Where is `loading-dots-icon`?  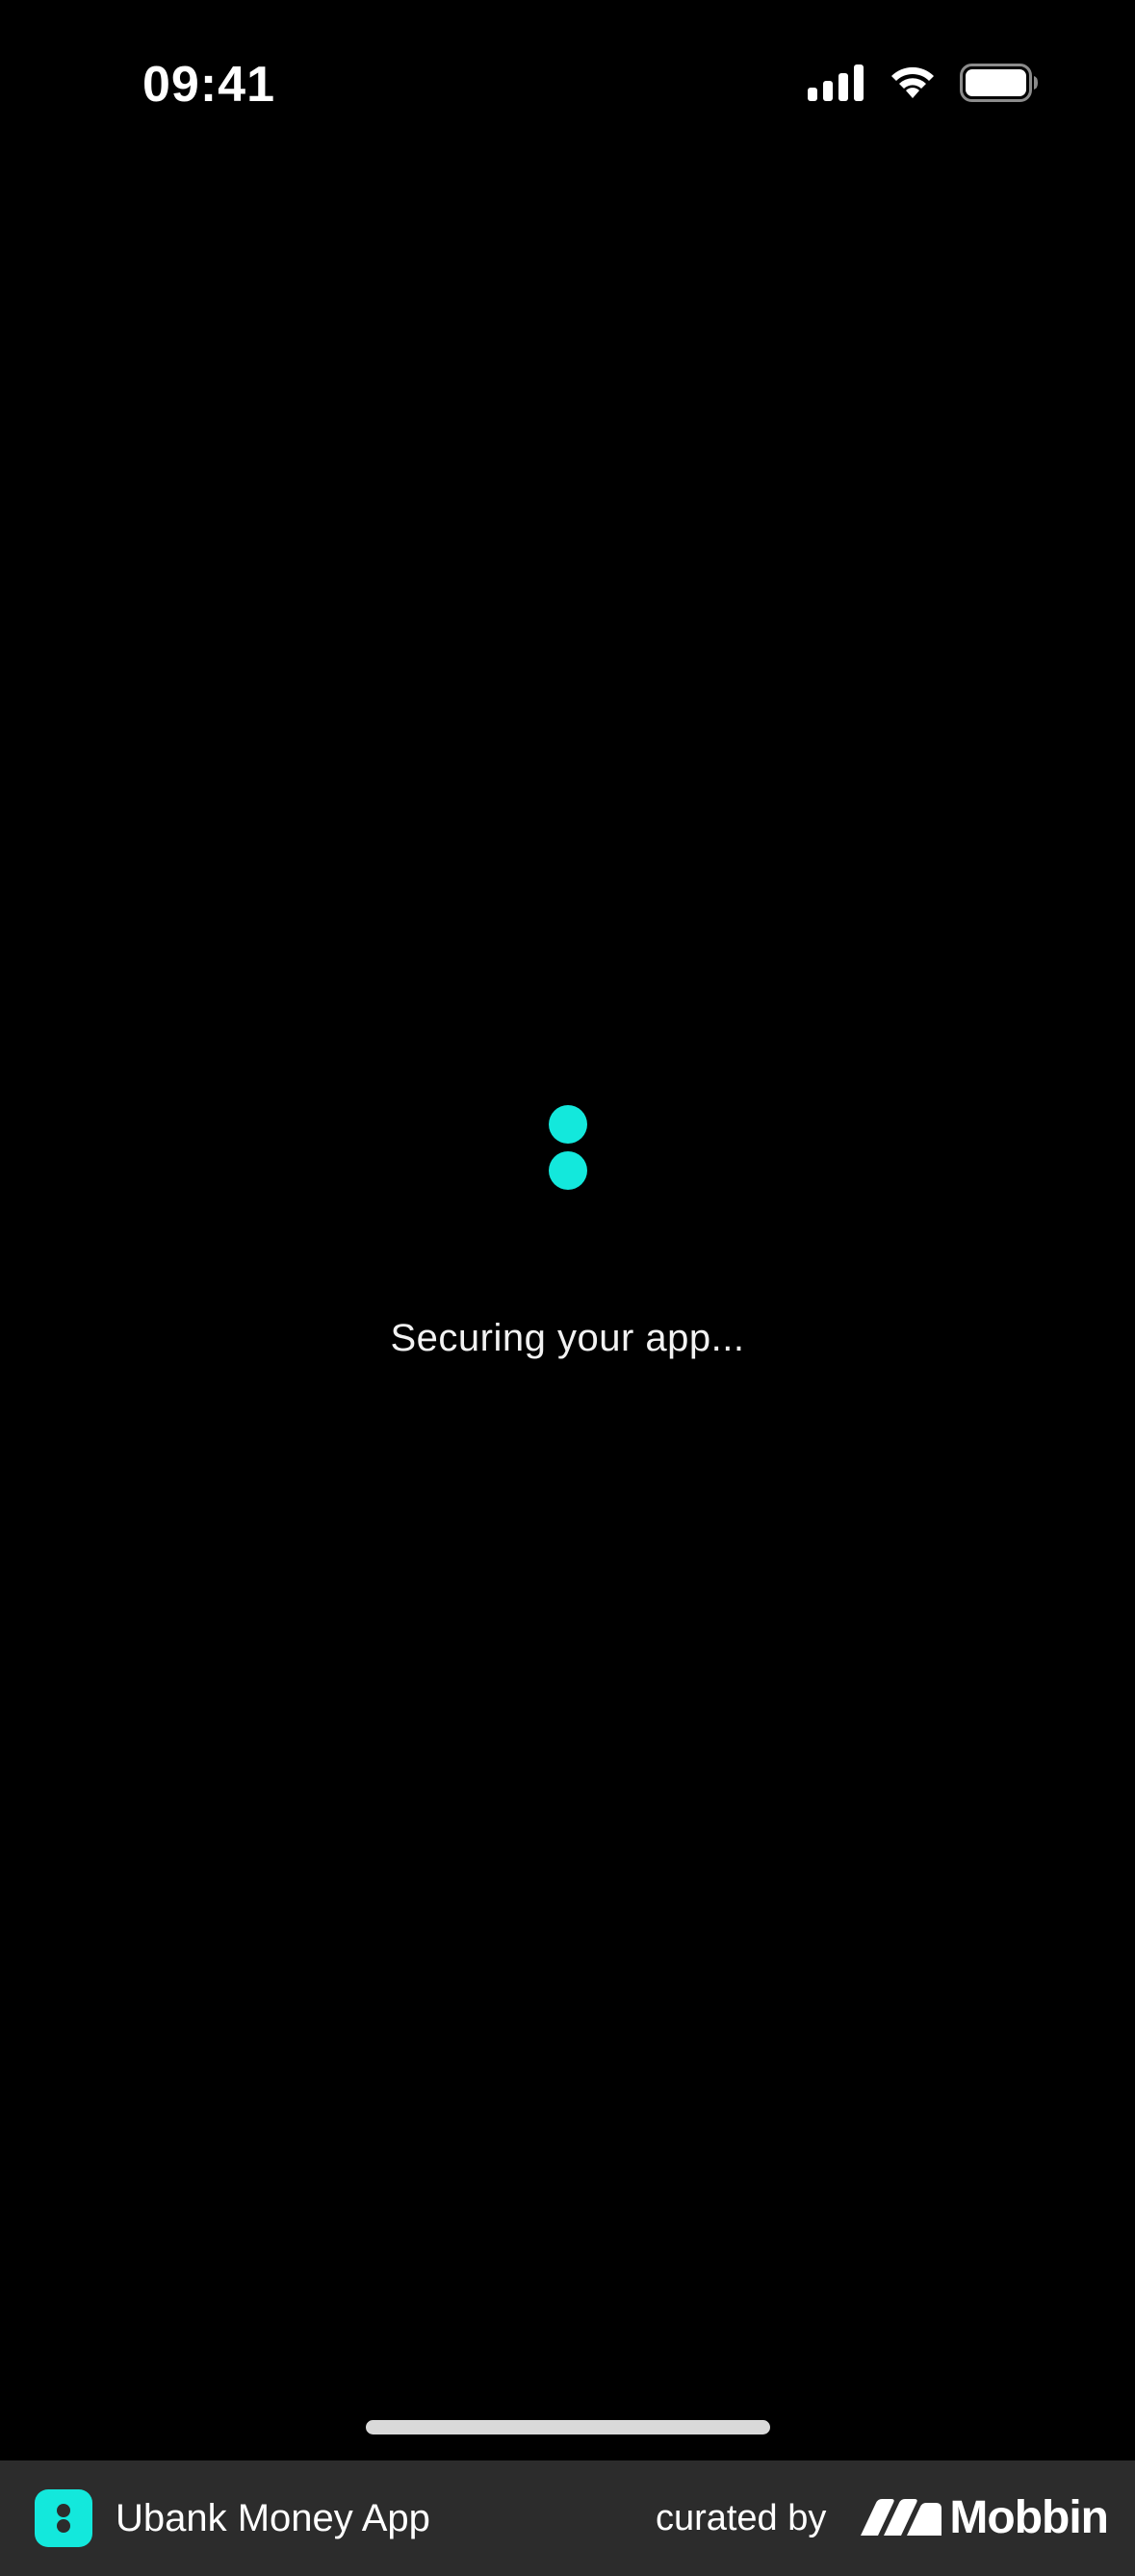
loading-dots-icon is located at coordinates (568, 1148).